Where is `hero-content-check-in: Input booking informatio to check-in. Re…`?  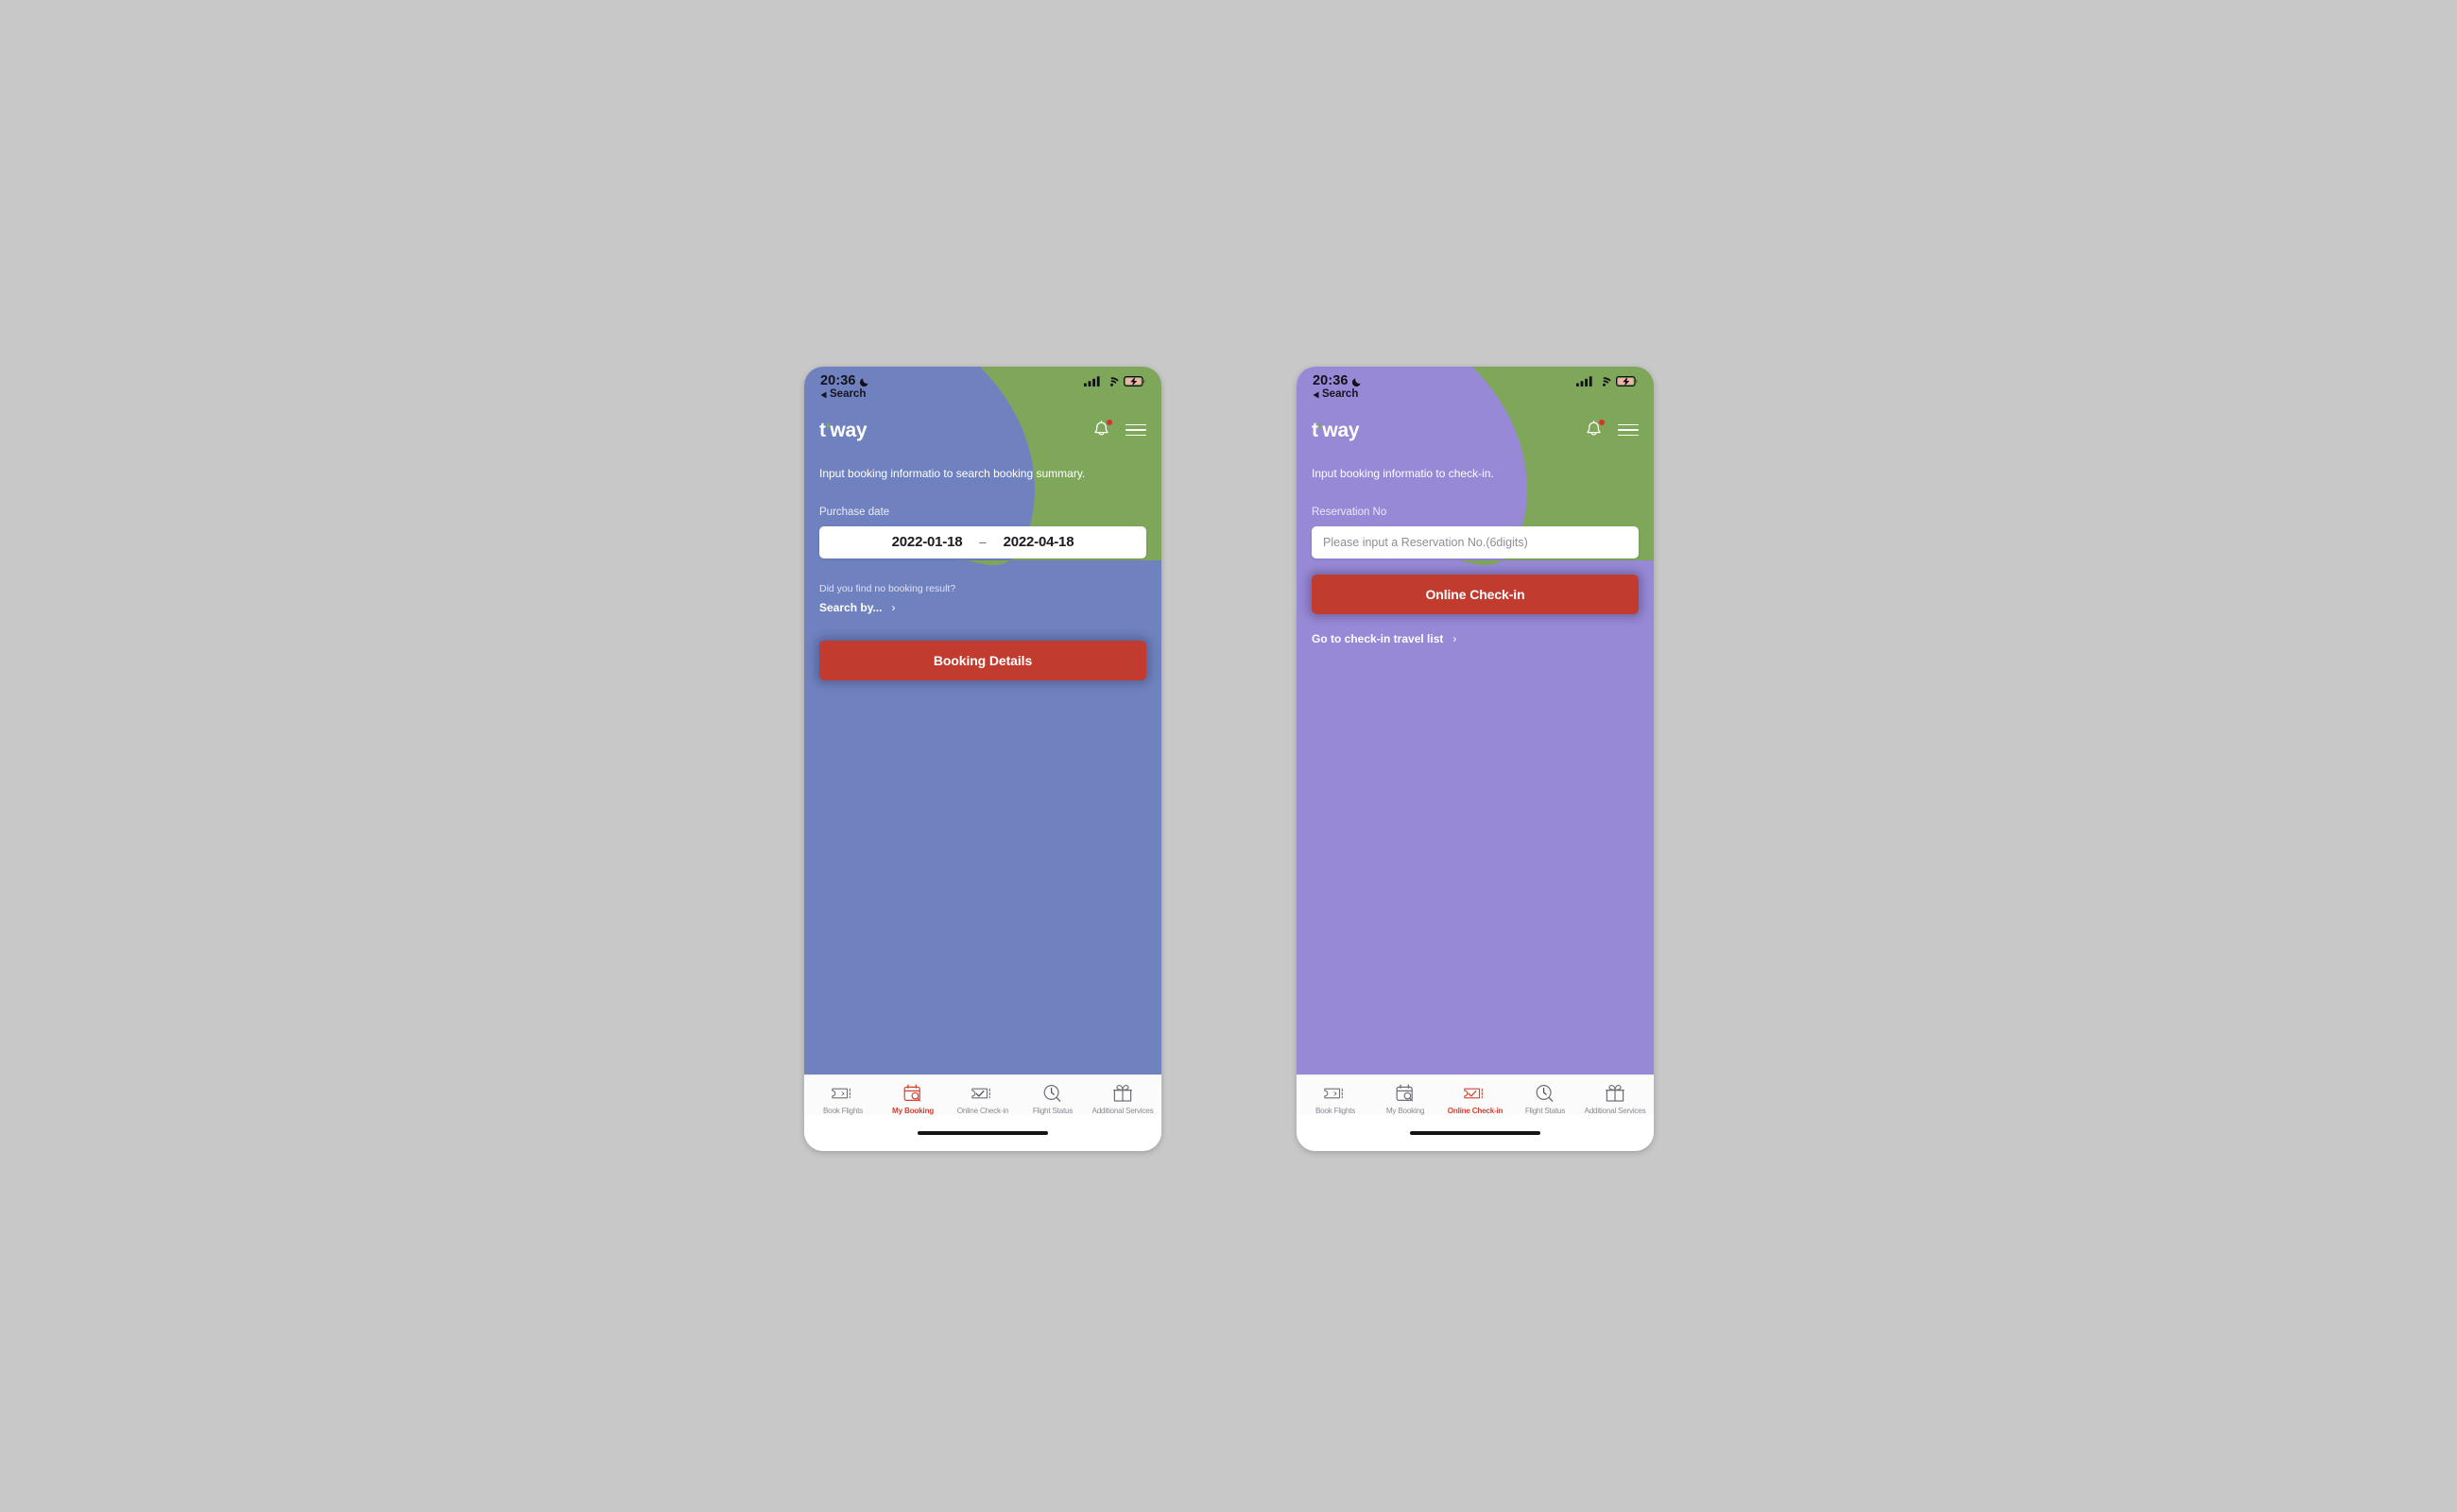 hero-content-check-in: Input booking informatio to check-in. Re… is located at coordinates (1475, 556).